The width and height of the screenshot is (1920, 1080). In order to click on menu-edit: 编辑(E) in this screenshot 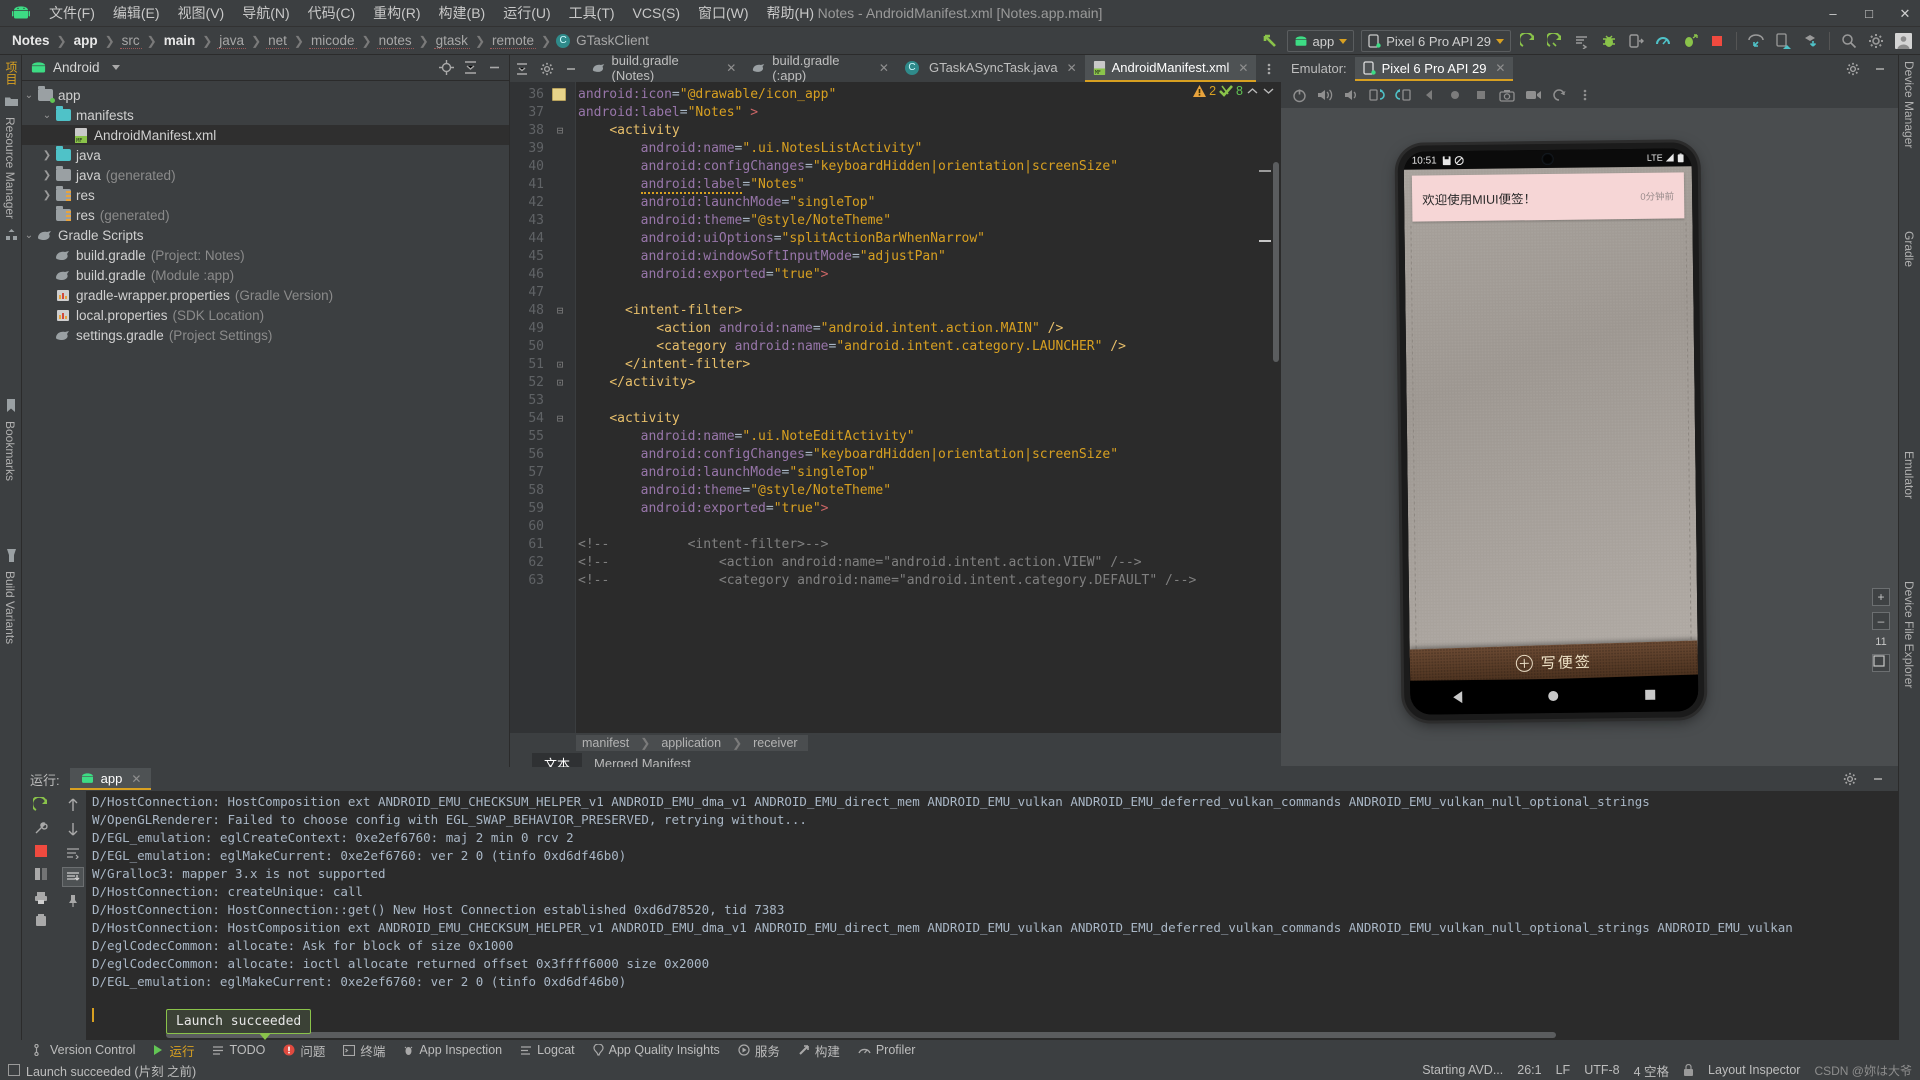, I will do `click(136, 13)`.